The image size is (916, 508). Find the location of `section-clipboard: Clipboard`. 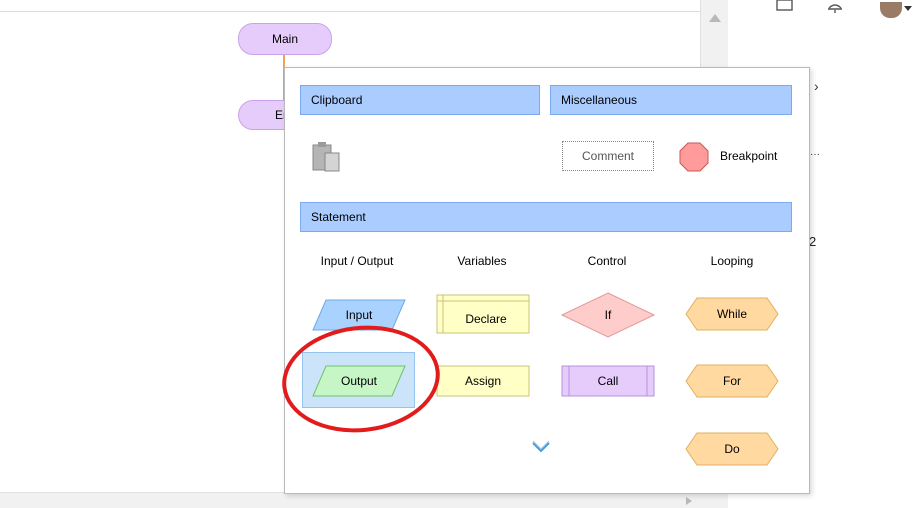

section-clipboard: Clipboard is located at coordinates (420, 100).